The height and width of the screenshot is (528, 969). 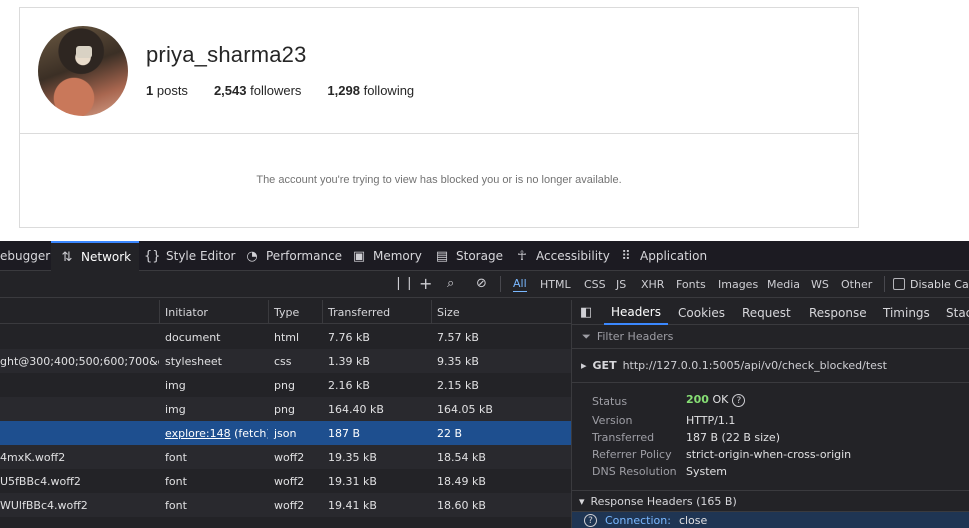 I want to click on column-type: Type, so click(x=295, y=312).